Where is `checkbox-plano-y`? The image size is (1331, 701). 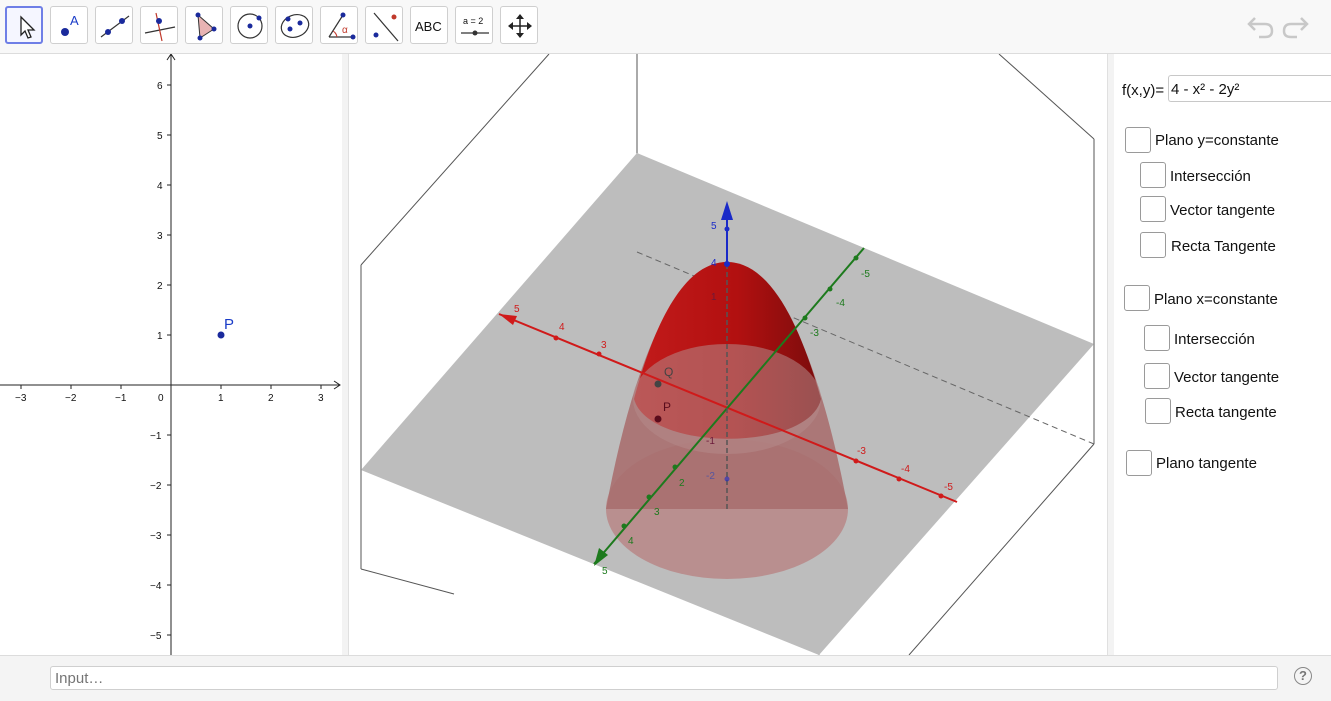
checkbox-plano-y is located at coordinates (1138, 140).